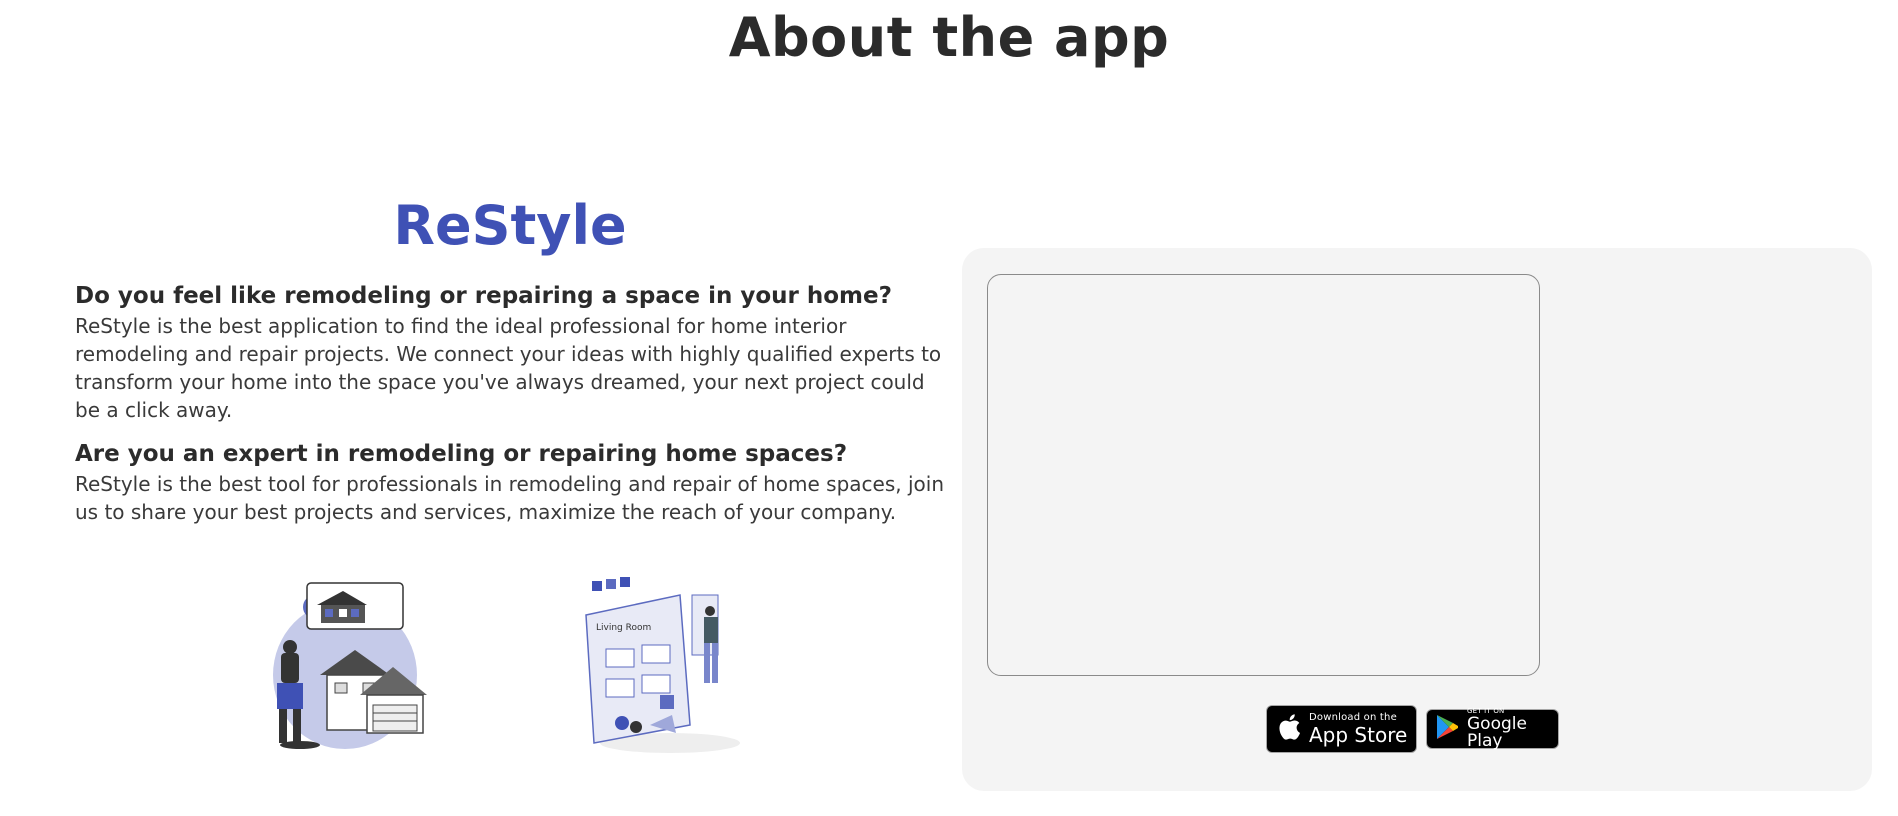 Image resolution: width=1898 pixels, height=816 pixels. What do you see at coordinates (1353, 717) in the screenshot?
I see `app-store-small-text: Download on the` at bounding box center [1353, 717].